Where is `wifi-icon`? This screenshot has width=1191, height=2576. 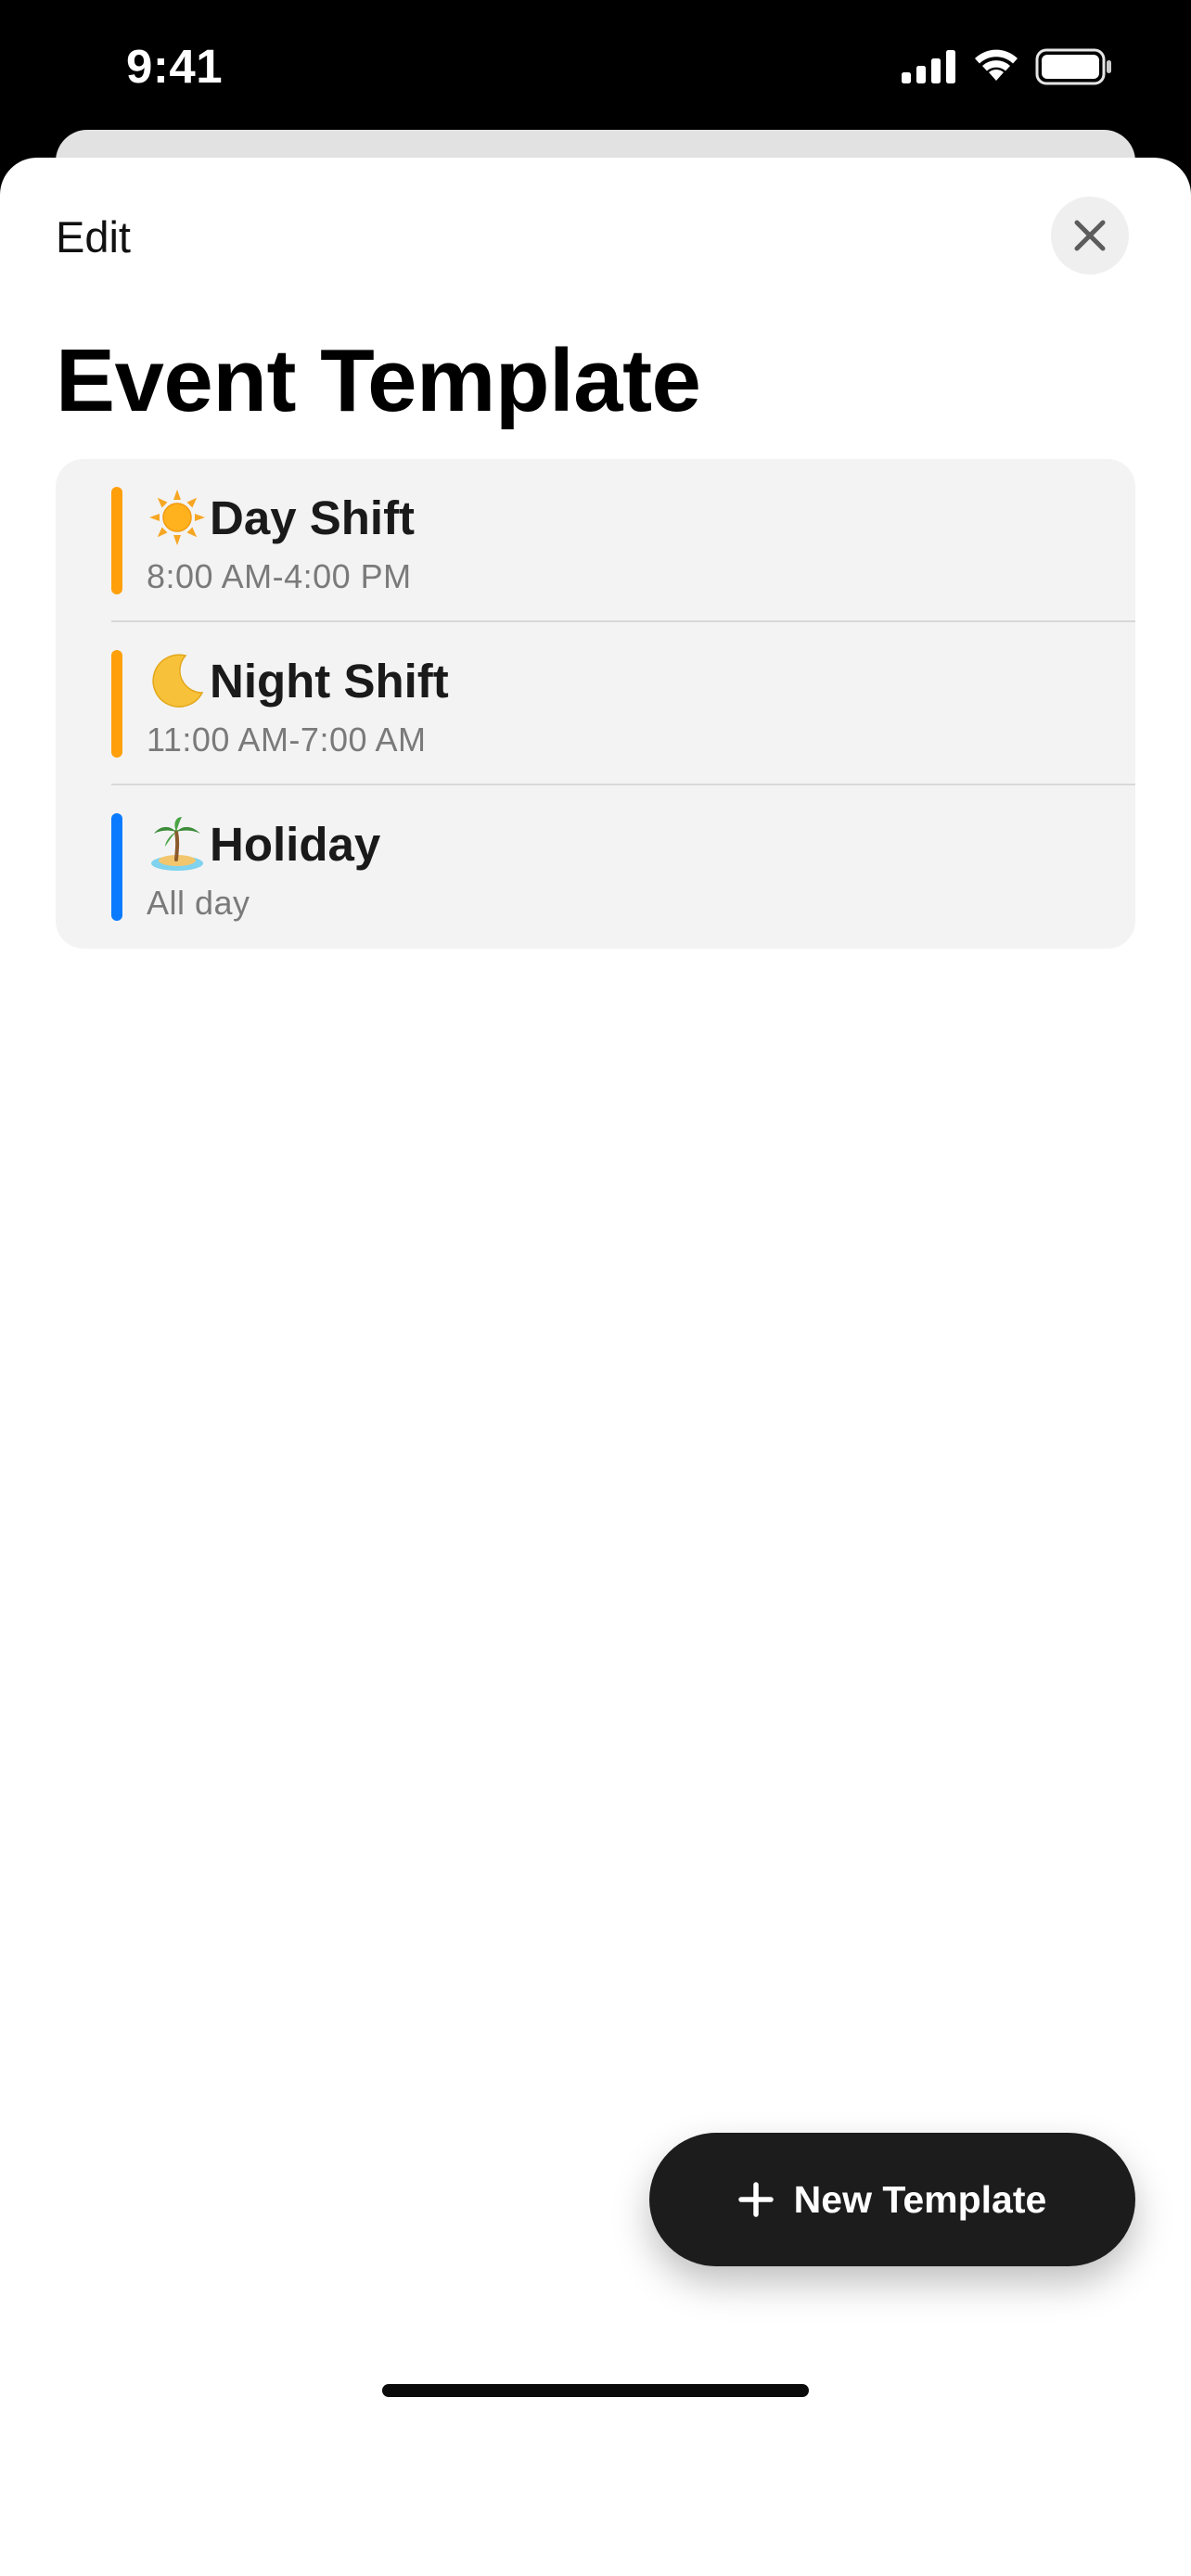
wifi-icon is located at coordinates (996, 65).